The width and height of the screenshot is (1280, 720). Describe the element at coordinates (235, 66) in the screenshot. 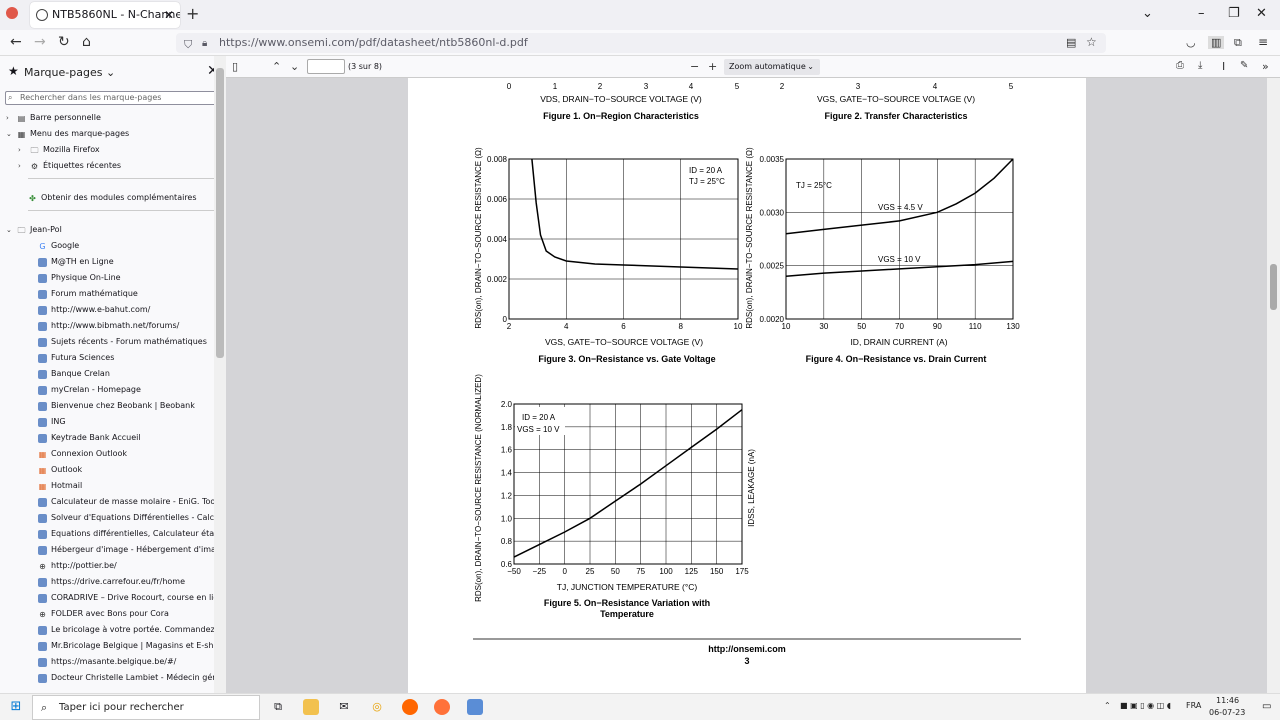

I see `toggle-sidebar-icon: ▯` at that location.